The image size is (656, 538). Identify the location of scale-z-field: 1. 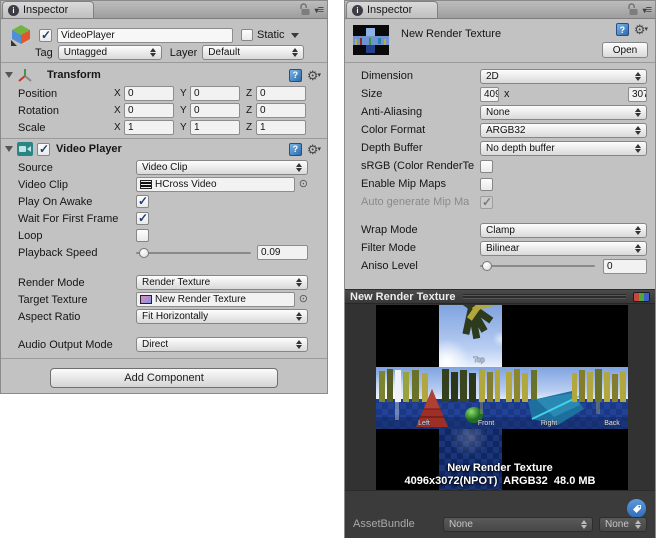
(281, 127).